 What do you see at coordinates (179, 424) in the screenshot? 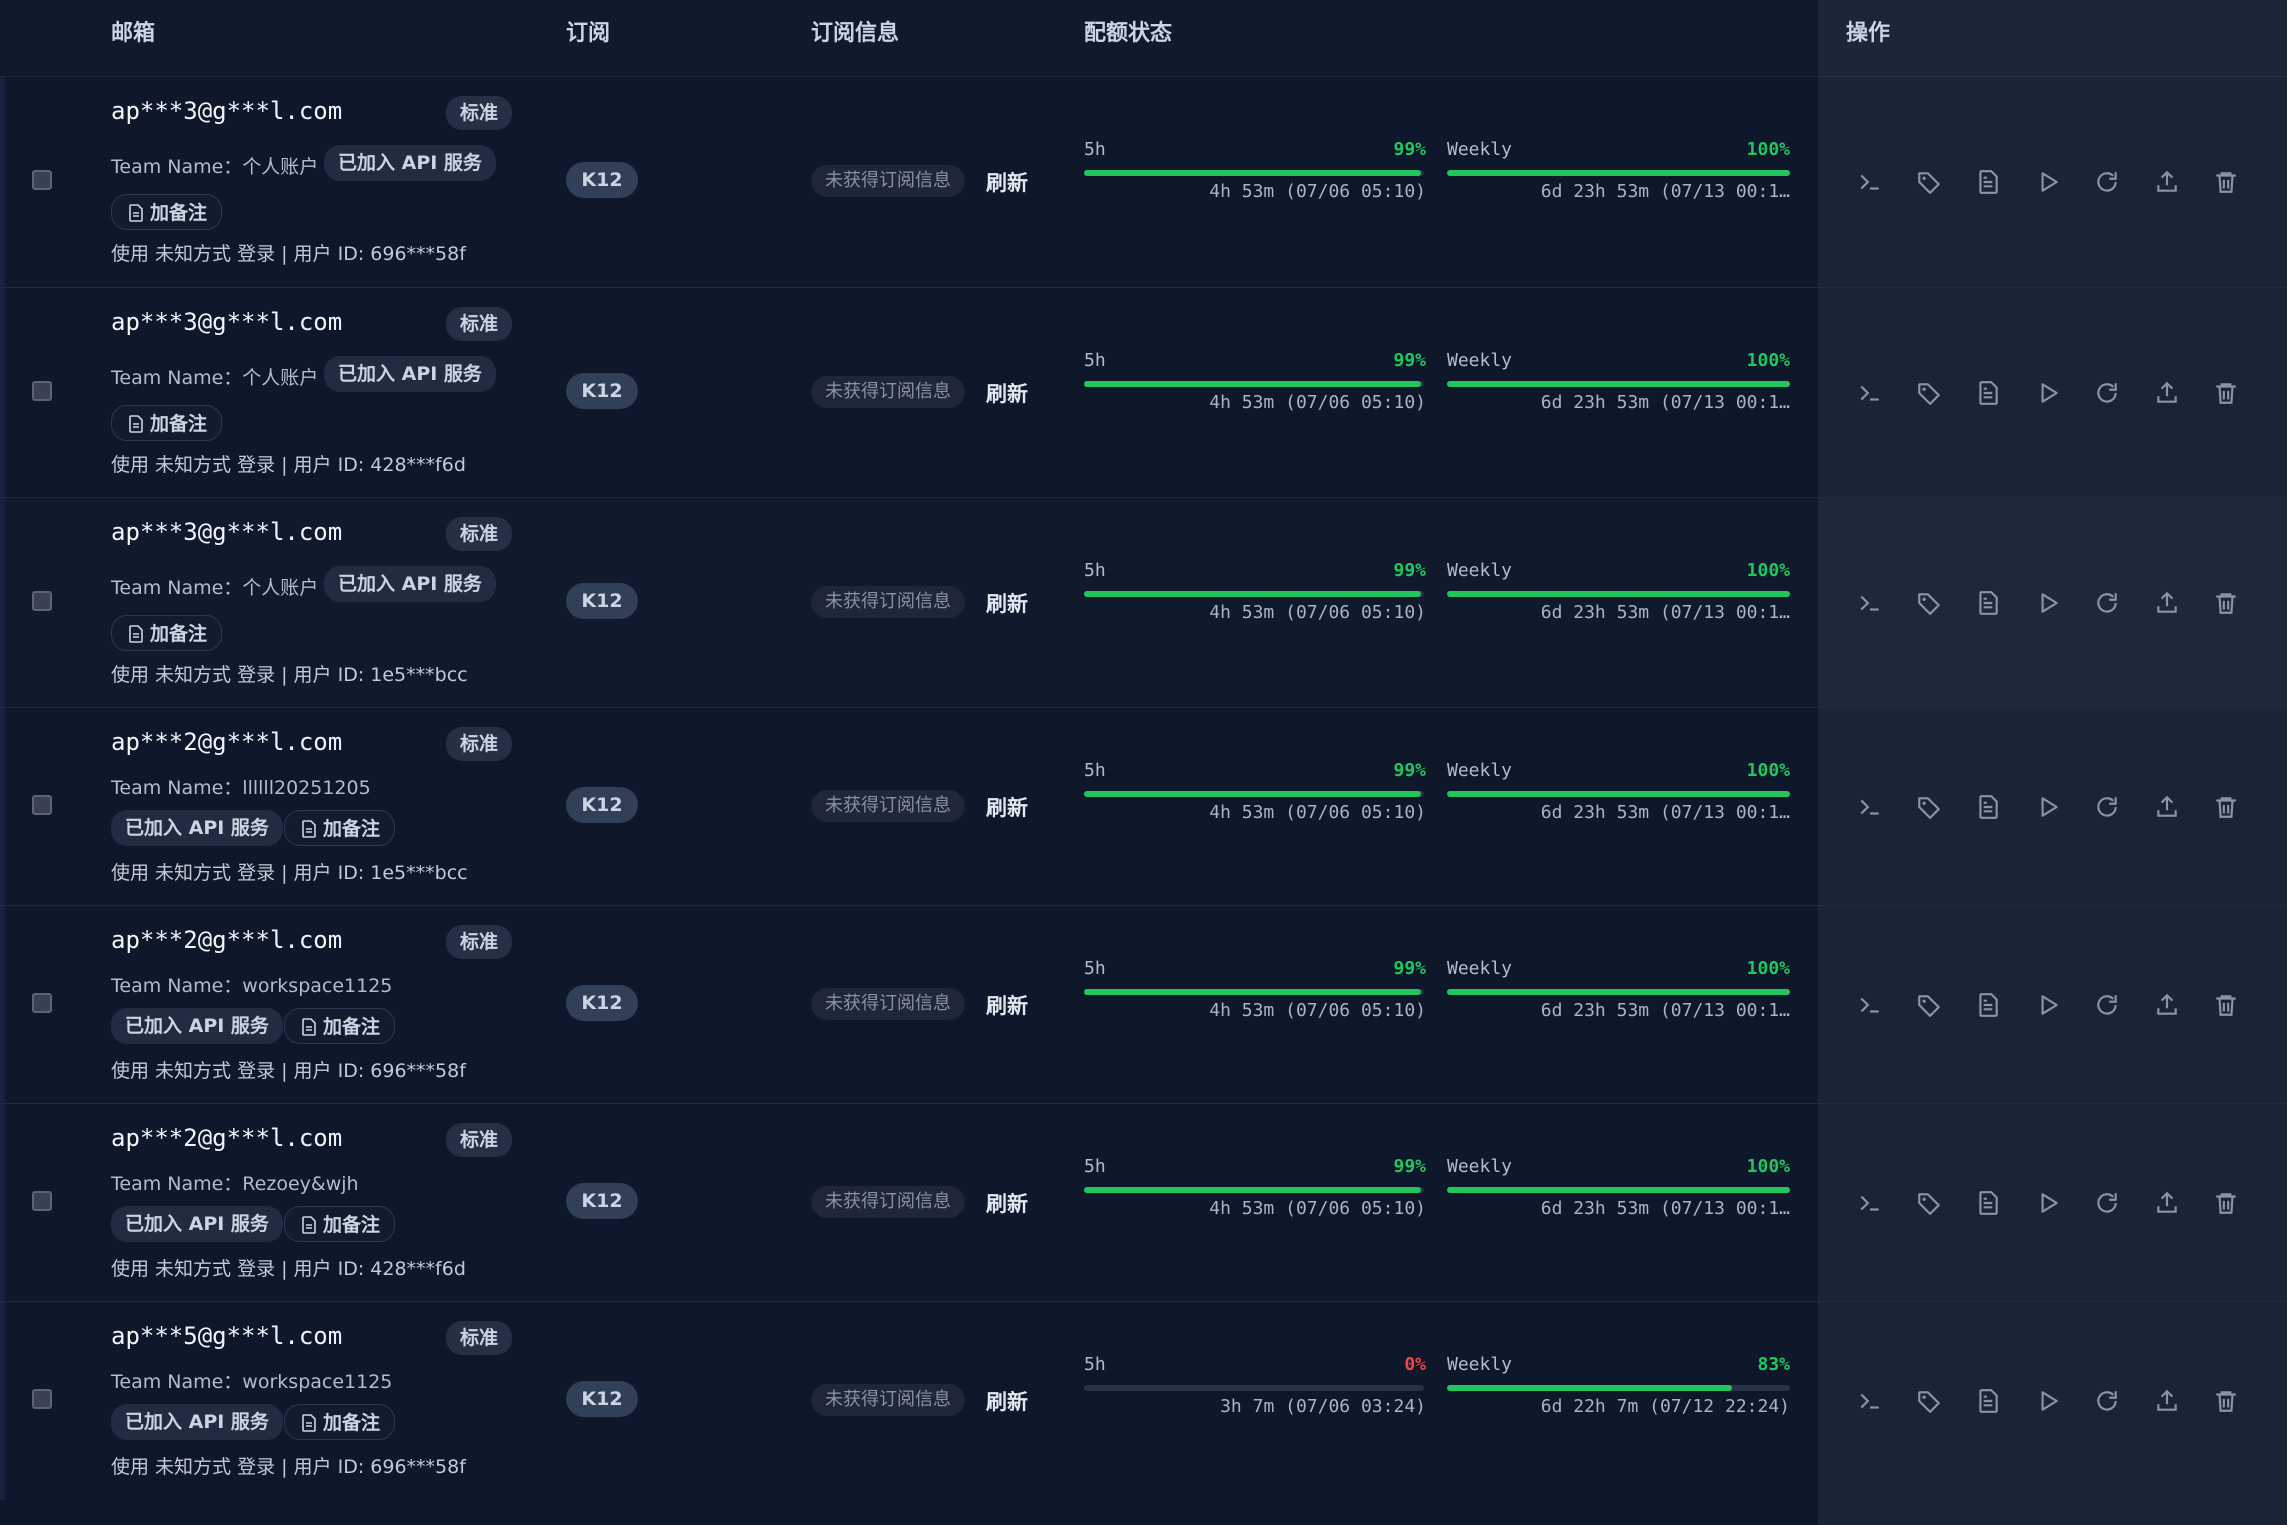
I see `add-note-label: 加备注` at bounding box center [179, 424].